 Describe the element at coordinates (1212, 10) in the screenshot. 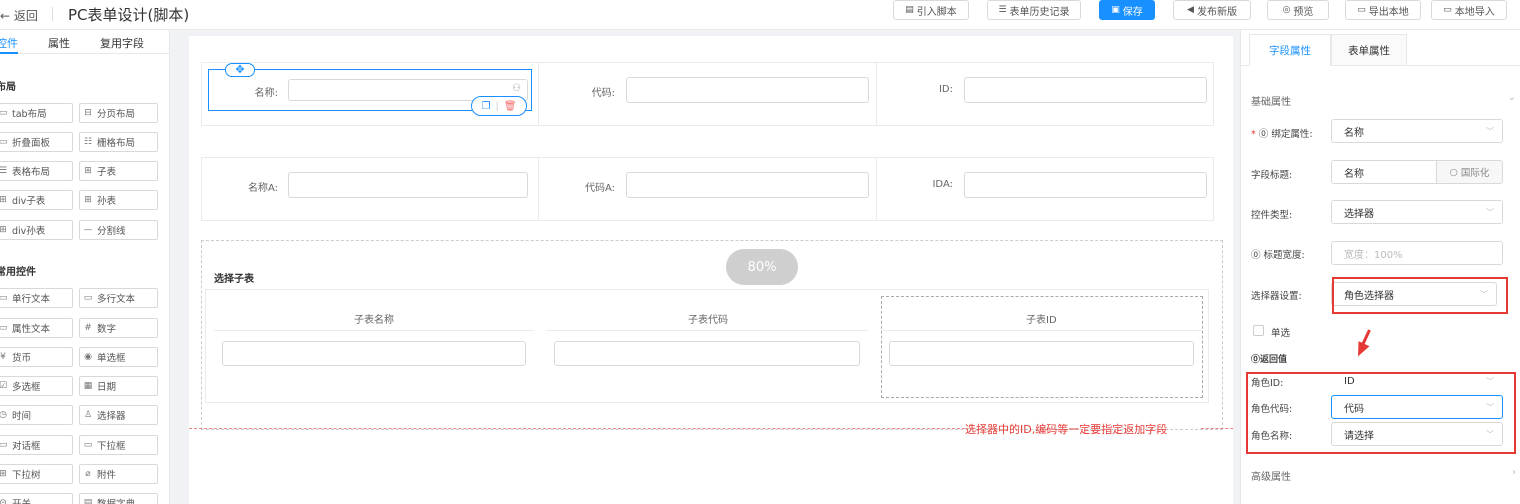

I see `publish-button: ◀ 发布新版` at that location.